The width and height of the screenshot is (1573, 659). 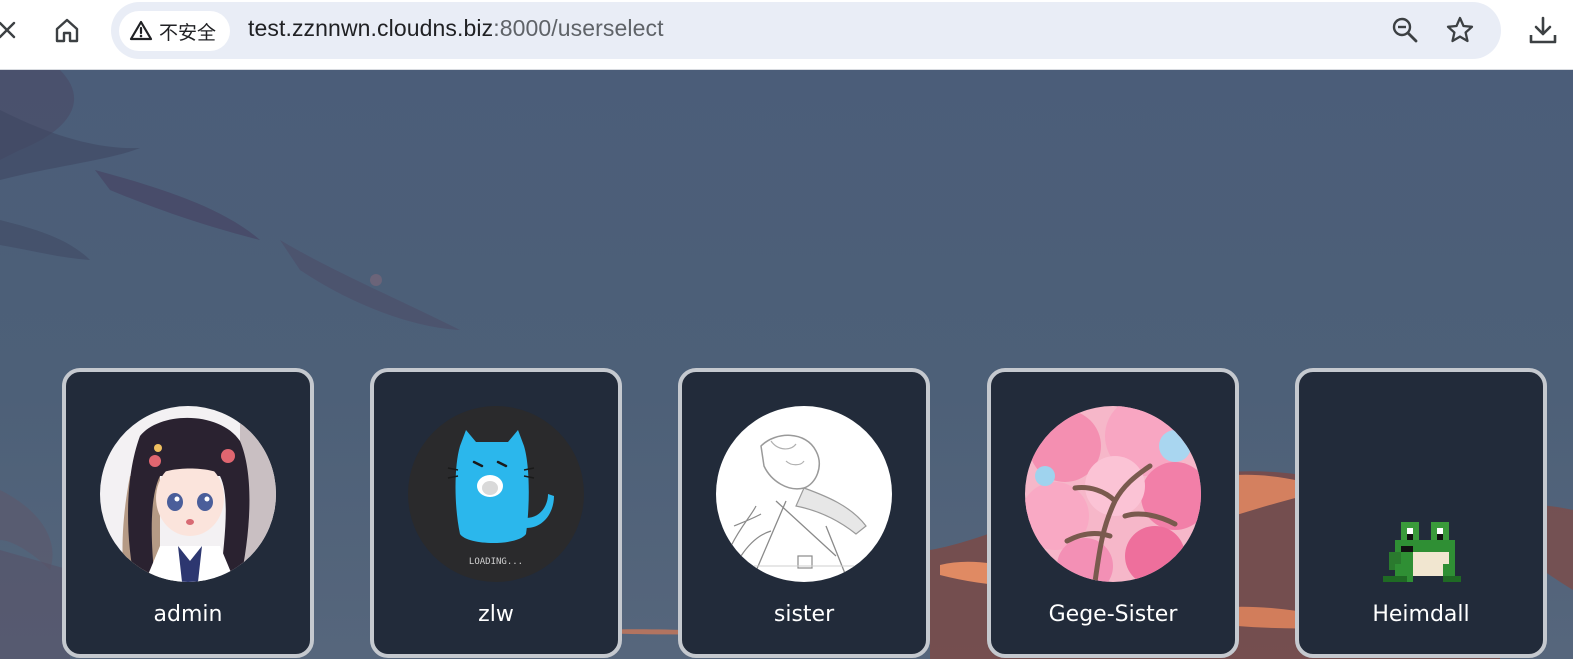 I want to click on home-button, so click(x=67, y=30).